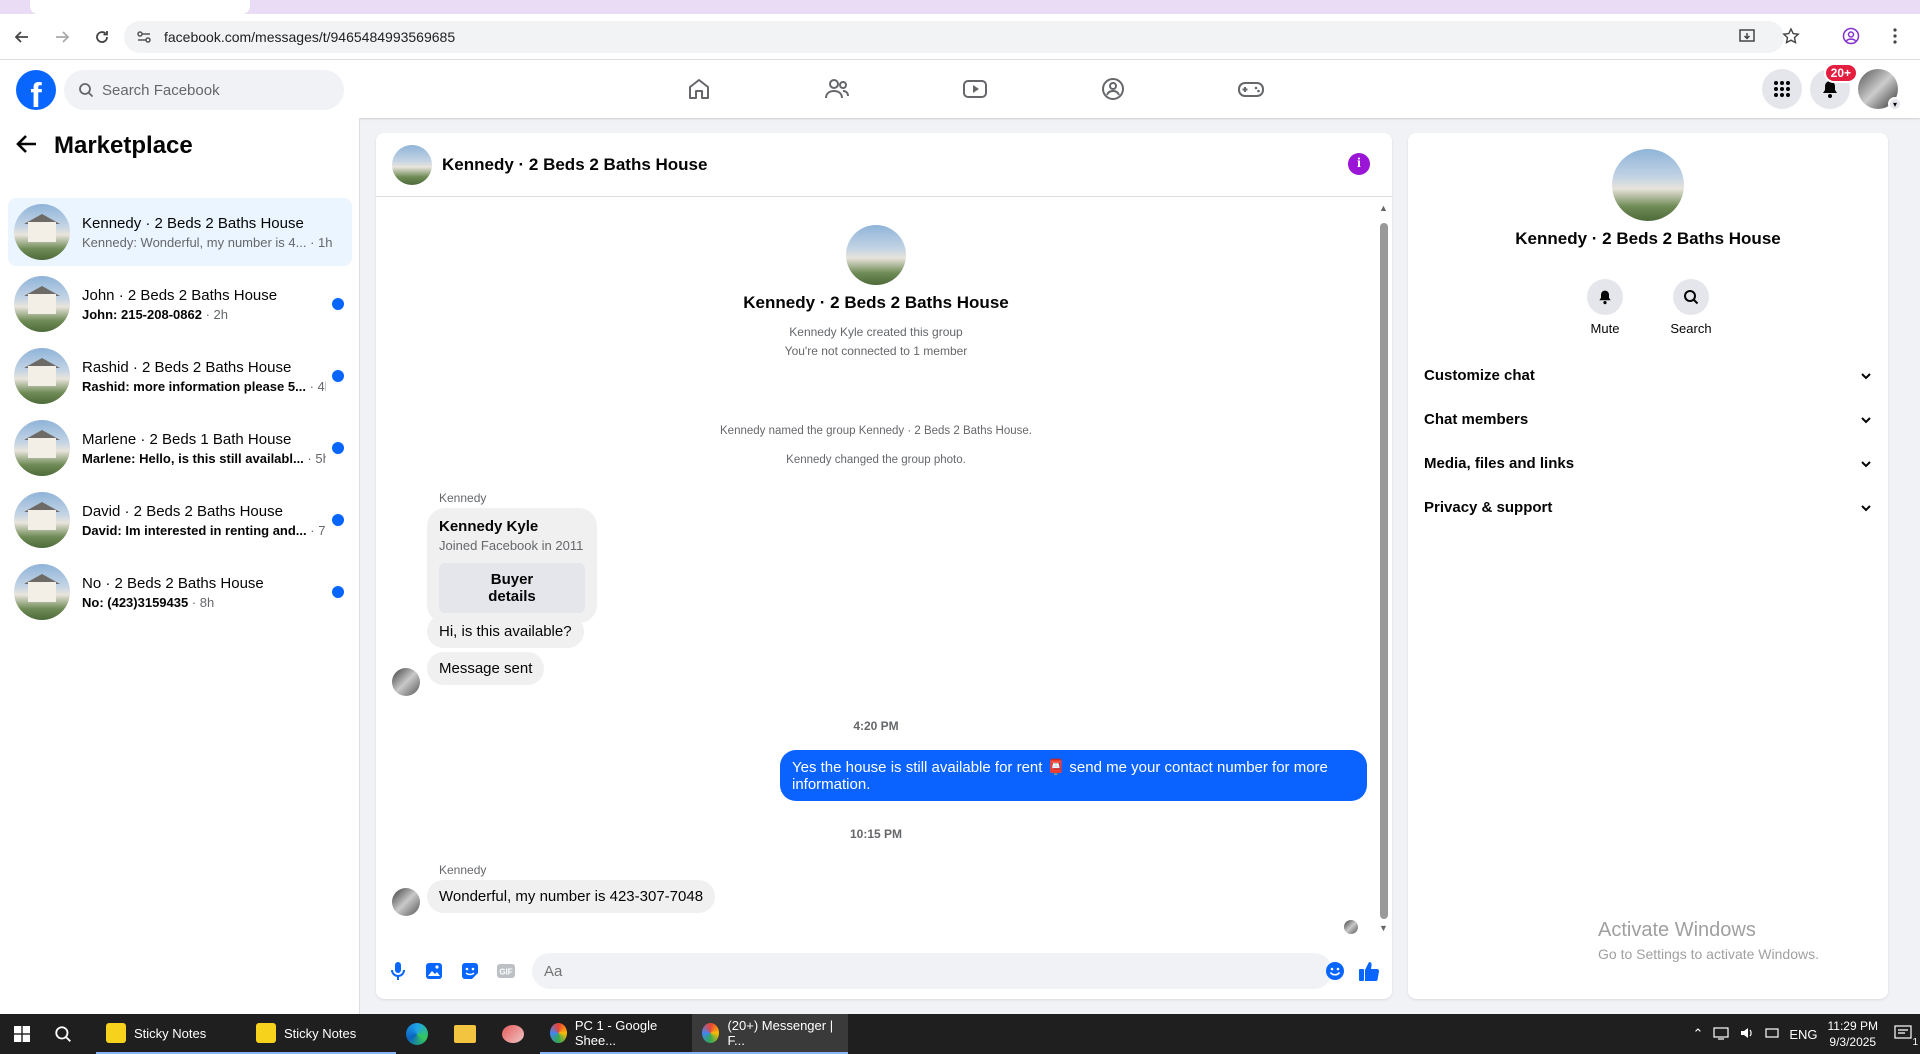  What do you see at coordinates (1648, 238) in the screenshot?
I see `details-title: Kennedy · 2 Beds 2 Baths House` at bounding box center [1648, 238].